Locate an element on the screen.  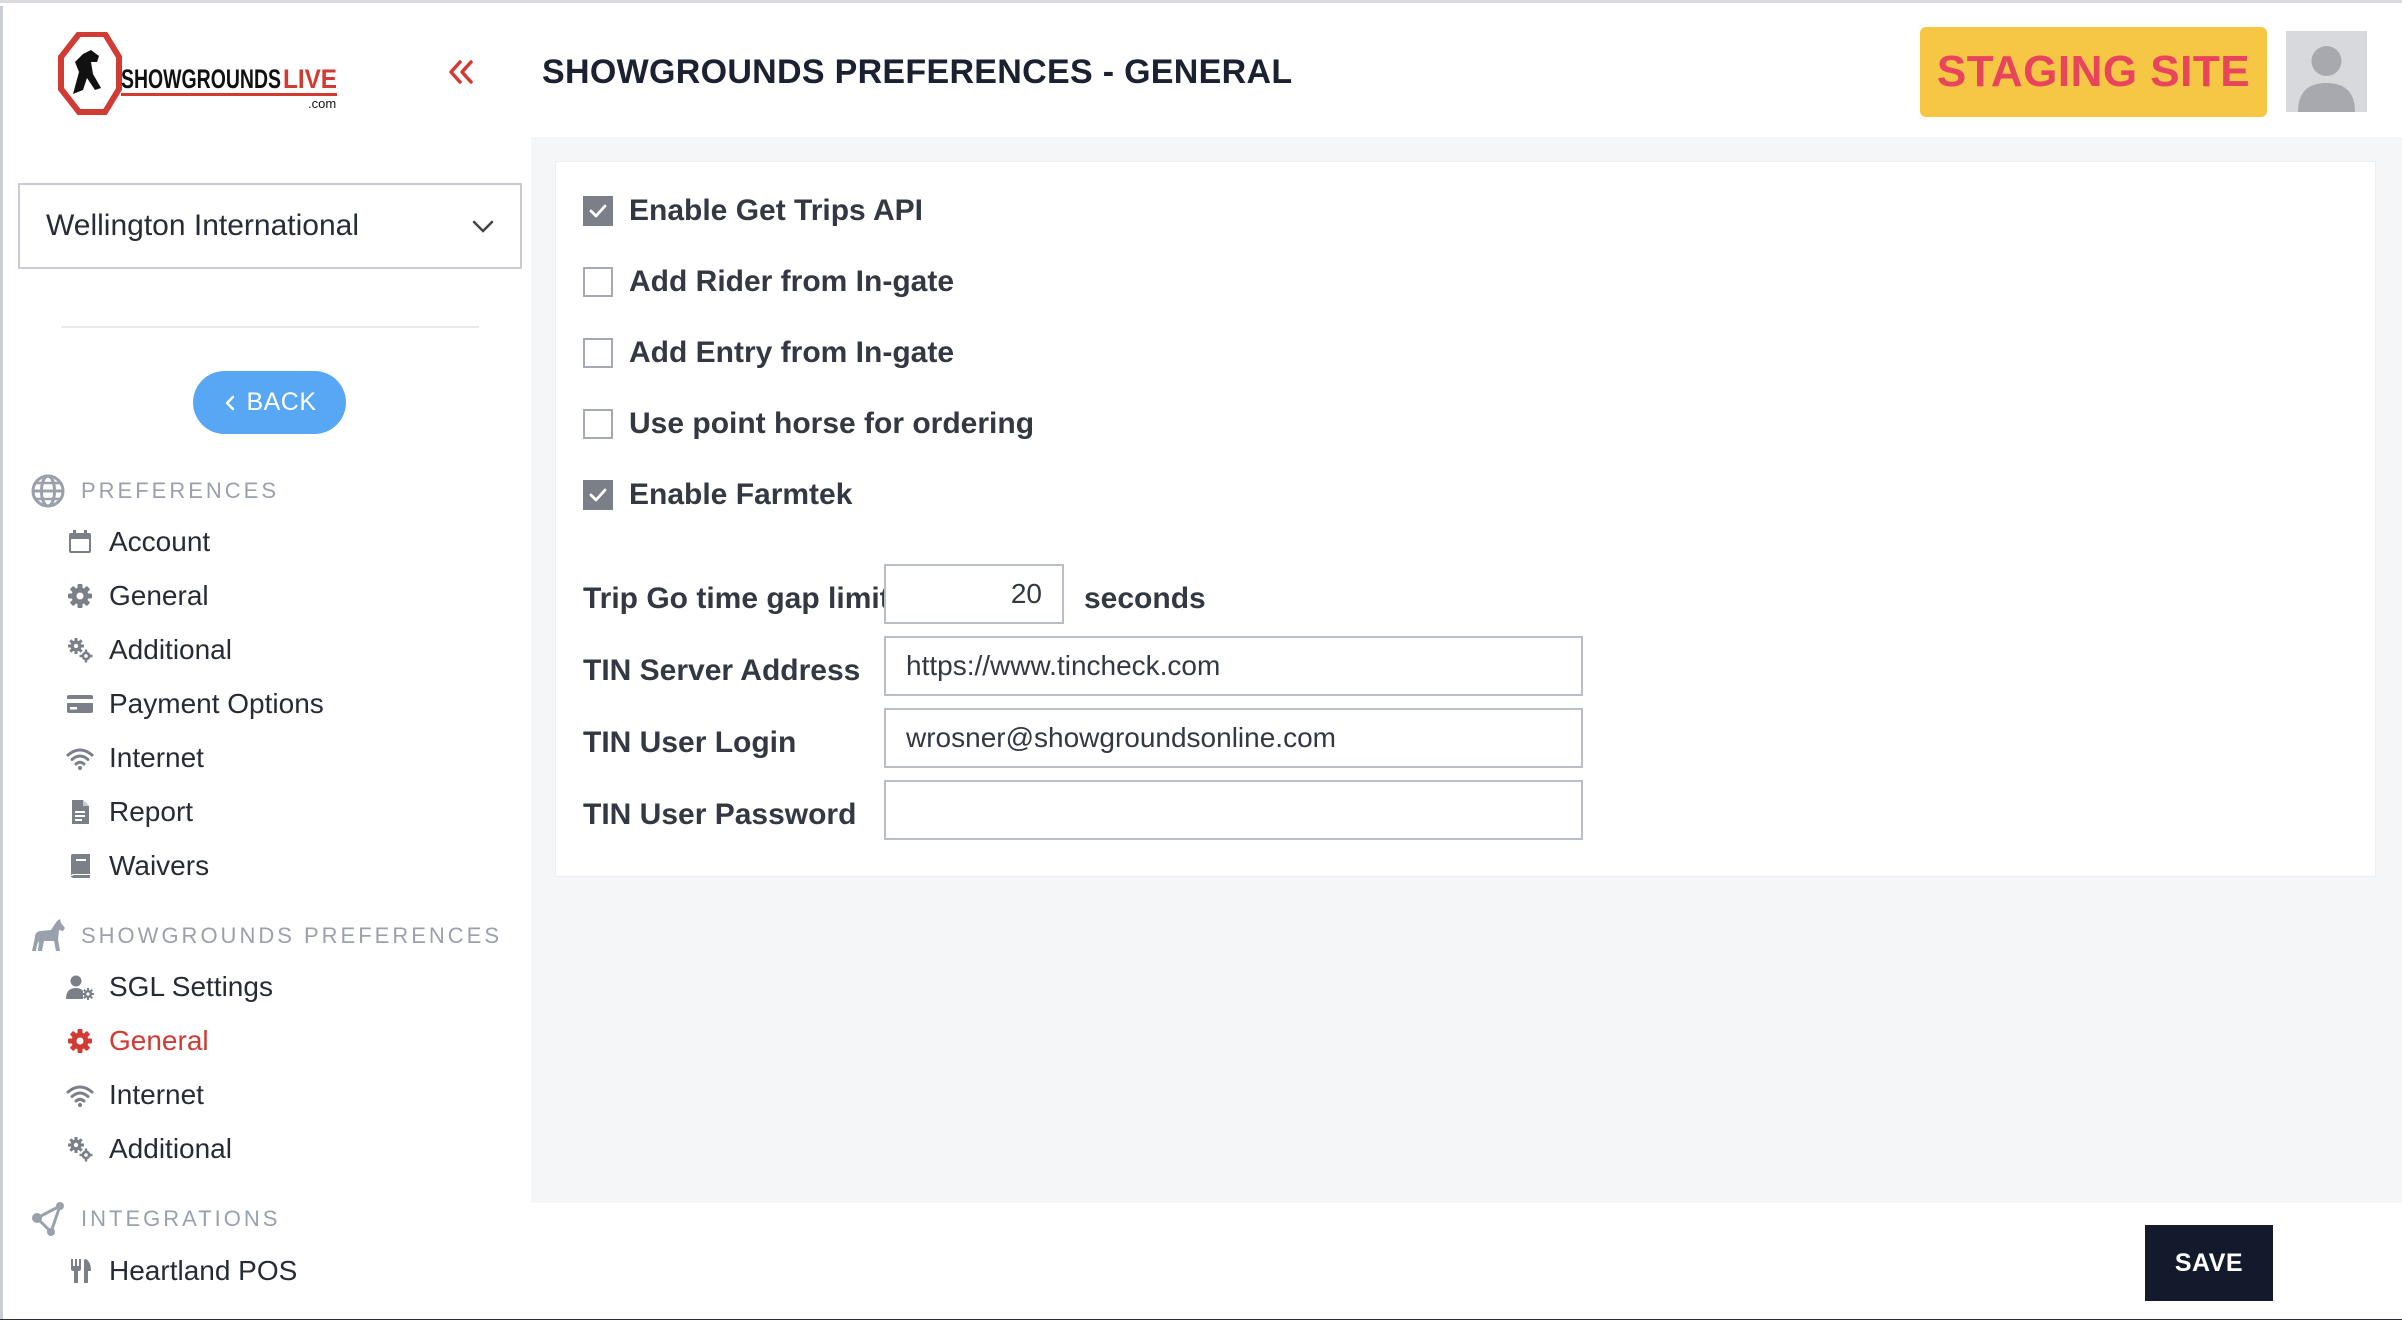
section-integrations: INTEGRATIONS is located at coordinates (154, 1219).